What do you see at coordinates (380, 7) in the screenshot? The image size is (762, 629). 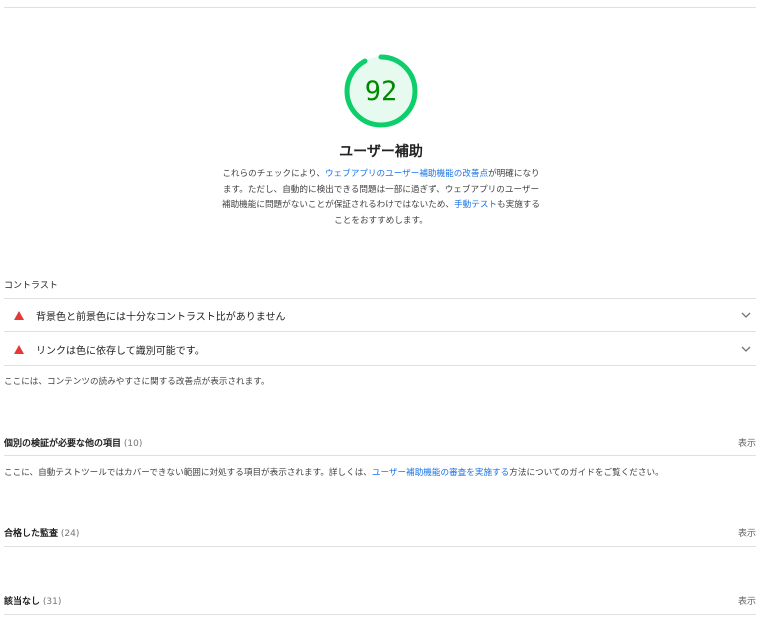 I see `top-divider` at bounding box center [380, 7].